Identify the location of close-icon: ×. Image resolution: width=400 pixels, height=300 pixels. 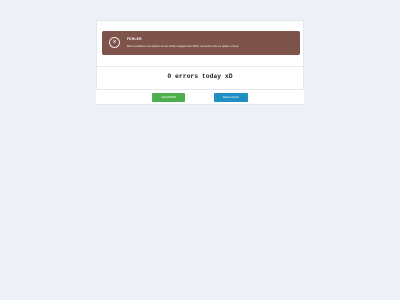
(114, 42).